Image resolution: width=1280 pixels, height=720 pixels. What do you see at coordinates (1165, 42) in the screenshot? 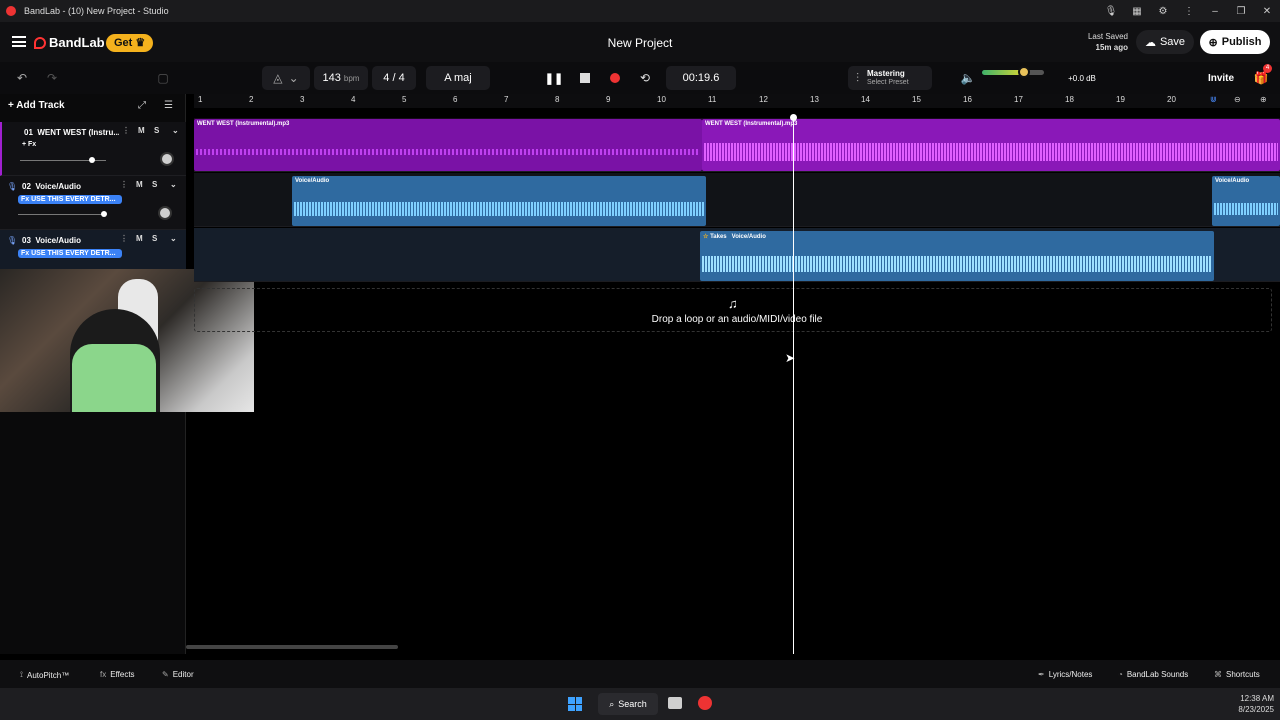
I see `save-button: ☁ Save` at bounding box center [1165, 42].